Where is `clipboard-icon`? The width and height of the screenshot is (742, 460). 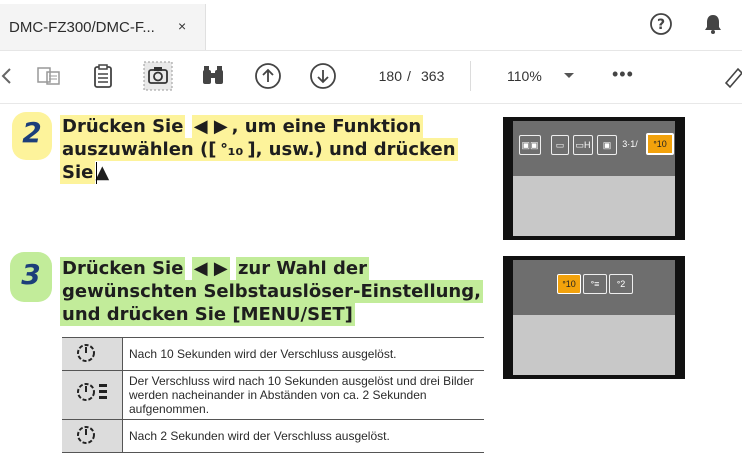 clipboard-icon is located at coordinates (103, 76).